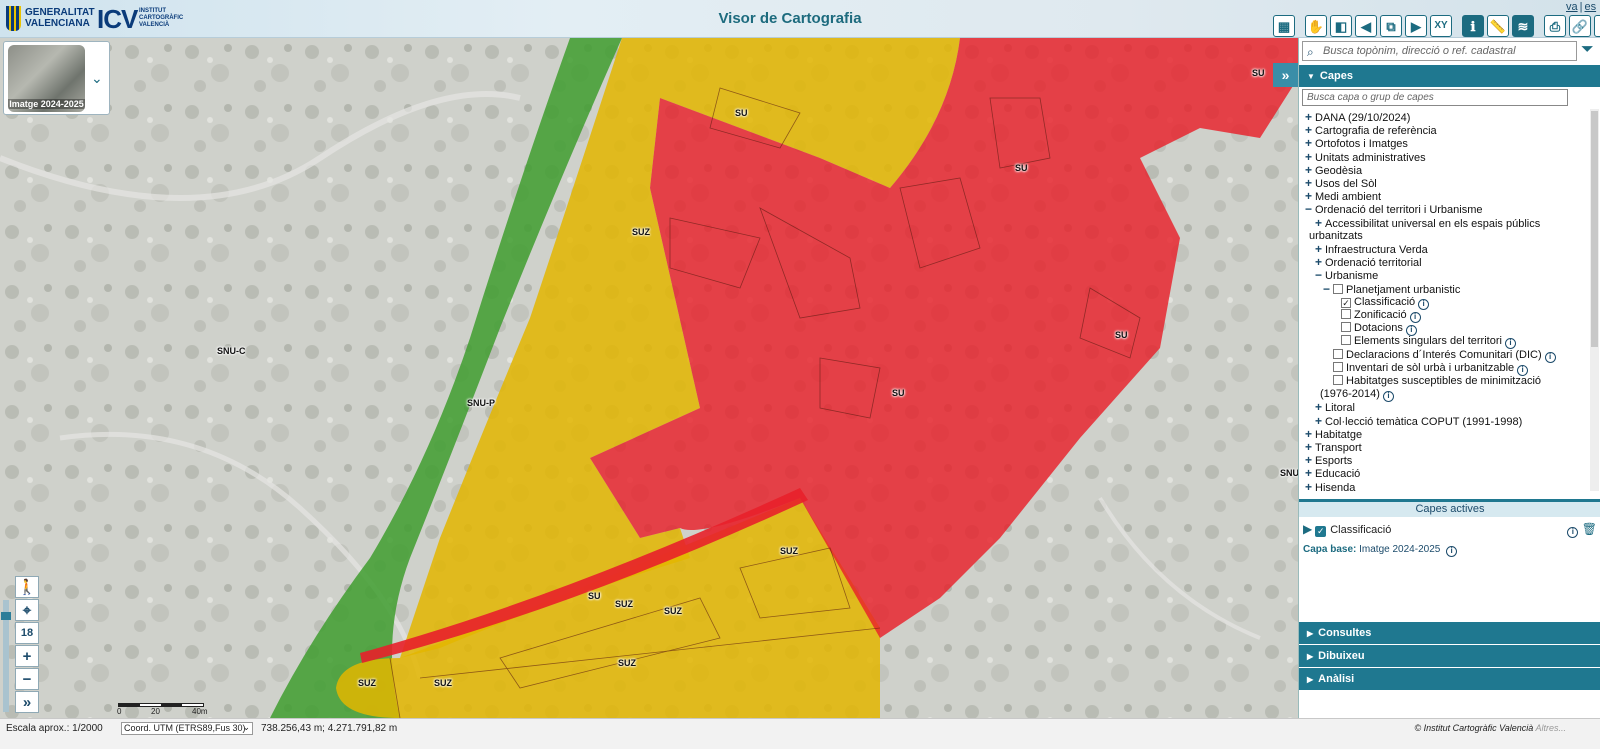 Image resolution: width=1600 pixels, height=749 pixels. What do you see at coordinates (1333, 434) in the screenshot?
I see `layer-tree-item: + Habitatge` at bounding box center [1333, 434].